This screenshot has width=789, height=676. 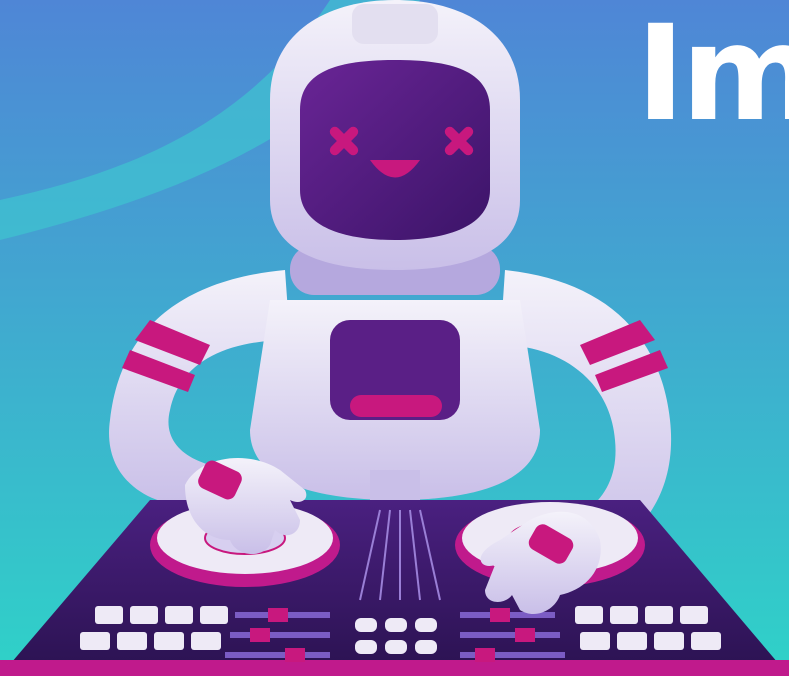 I want to click on helmet-top, so click(x=395, y=24).